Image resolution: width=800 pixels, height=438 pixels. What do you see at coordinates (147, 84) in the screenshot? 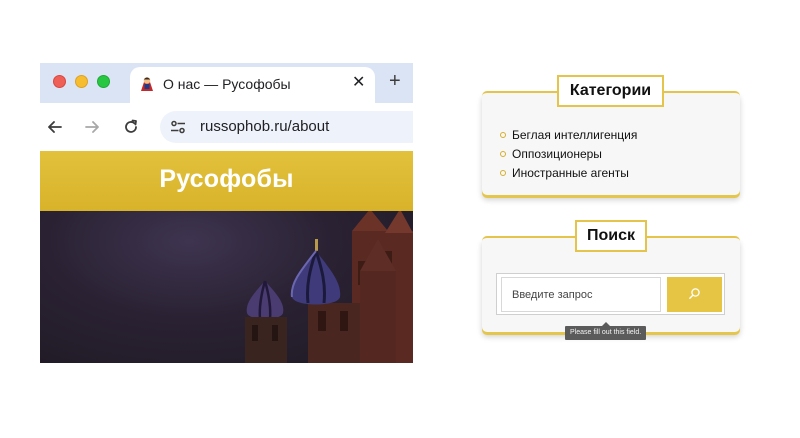
I see `superhero-favicon-icon` at bounding box center [147, 84].